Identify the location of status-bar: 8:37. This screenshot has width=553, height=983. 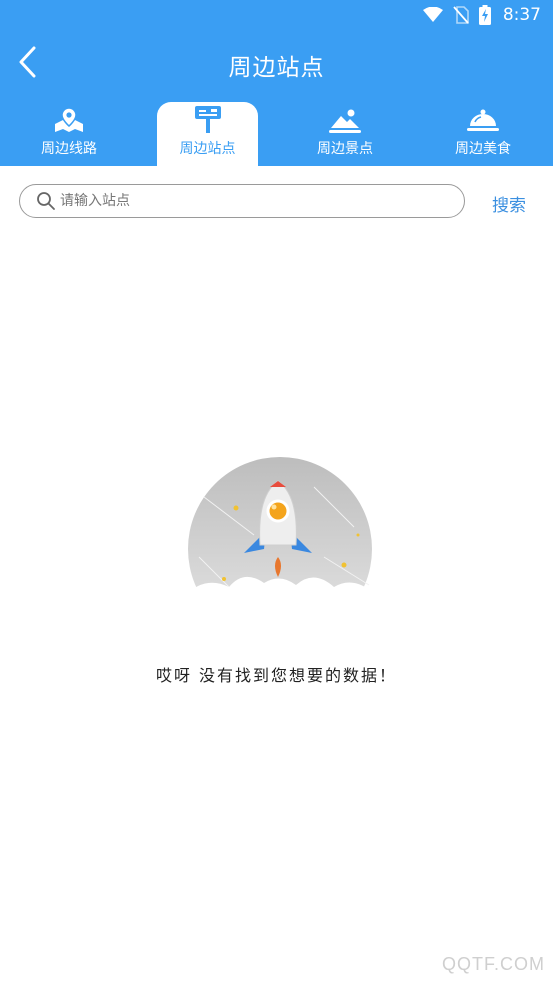
(276, 15).